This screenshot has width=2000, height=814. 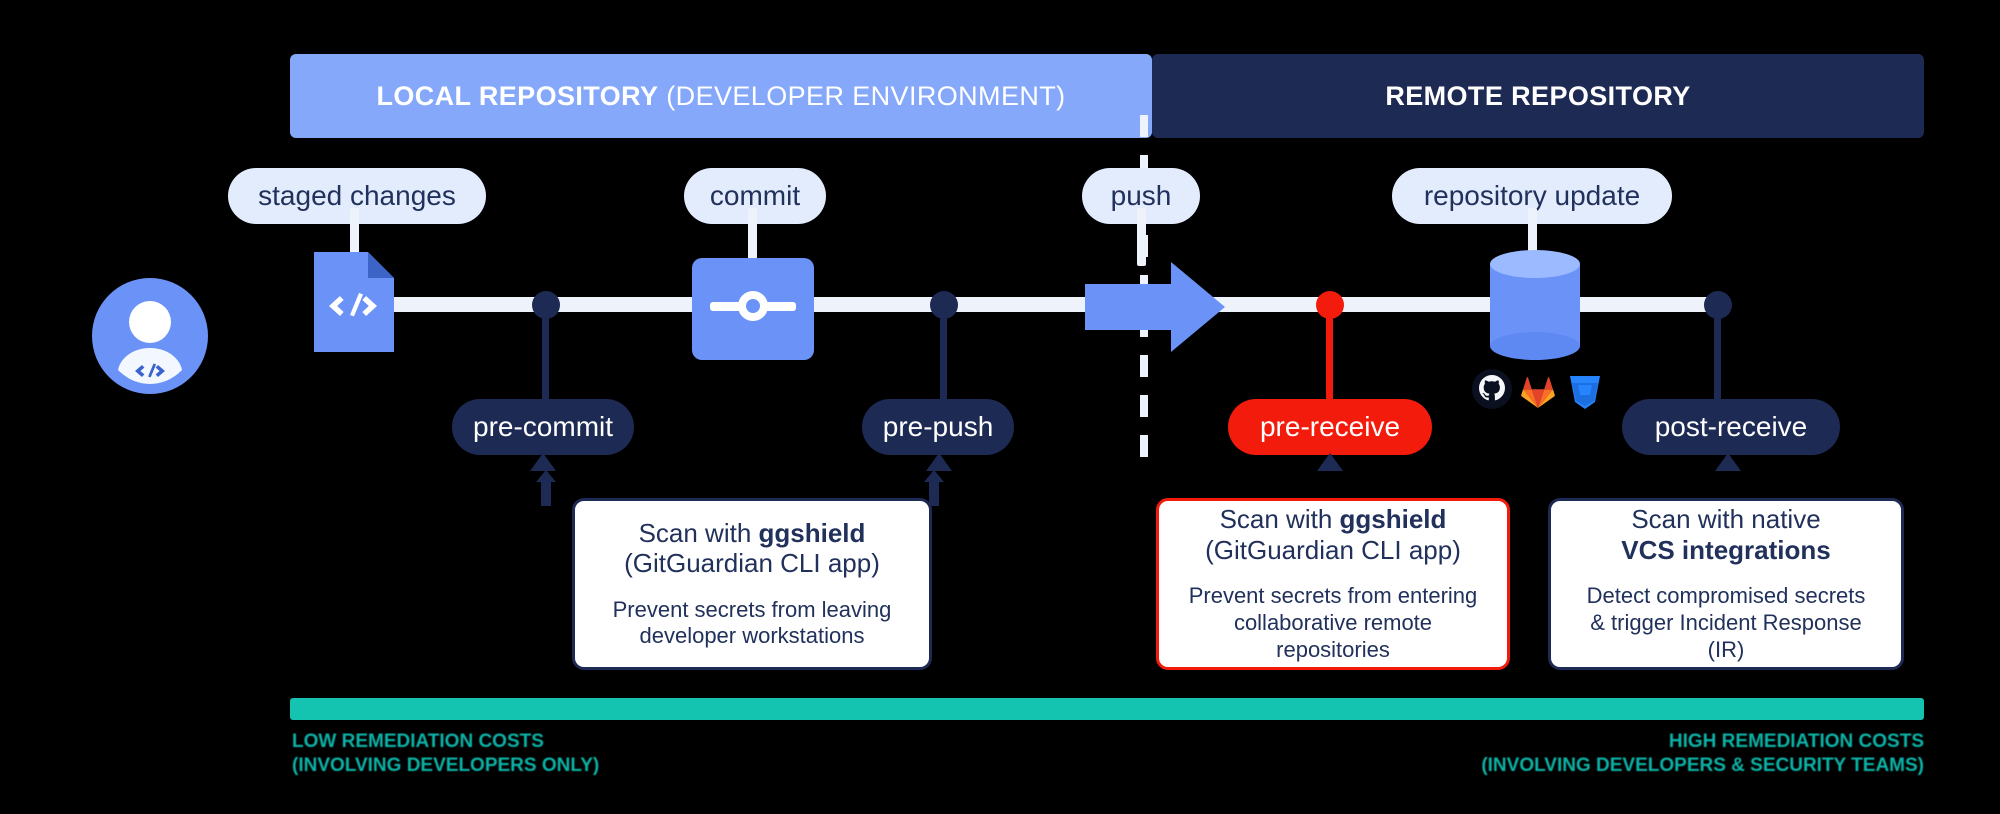 What do you see at coordinates (1726, 596) in the screenshot?
I see `callout-post-receive-body-line1: Detect compromised secrets` at bounding box center [1726, 596].